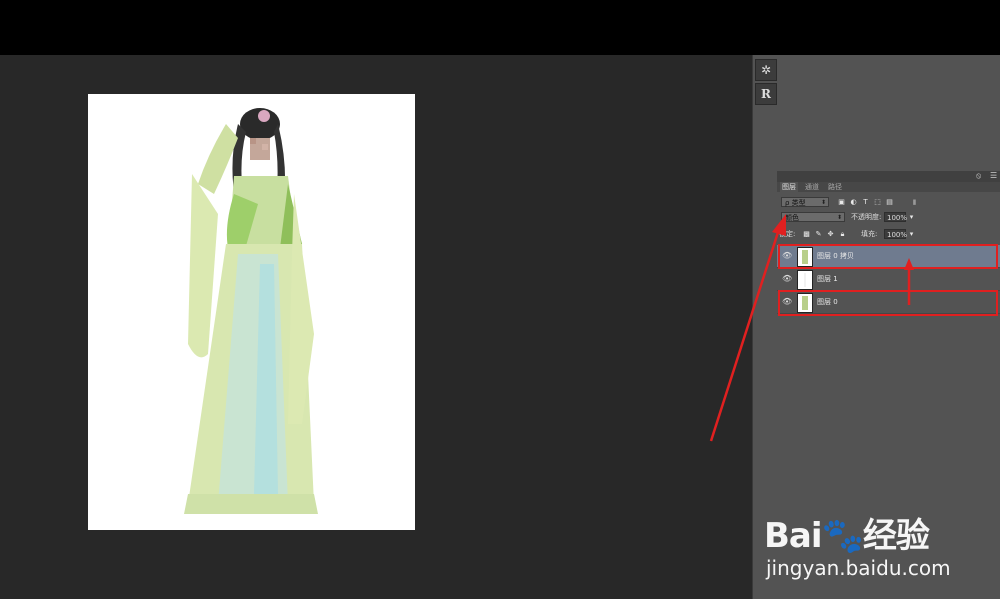  Describe the element at coordinates (866, 217) in the screenshot. I see `opacity-label: 不透明度:` at that location.